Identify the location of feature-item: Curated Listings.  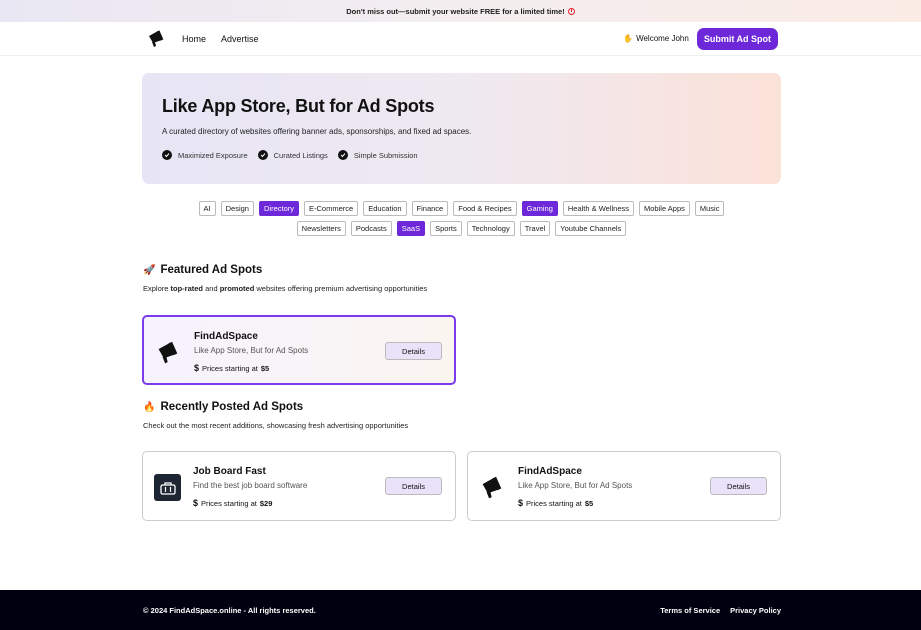
(292, 155).